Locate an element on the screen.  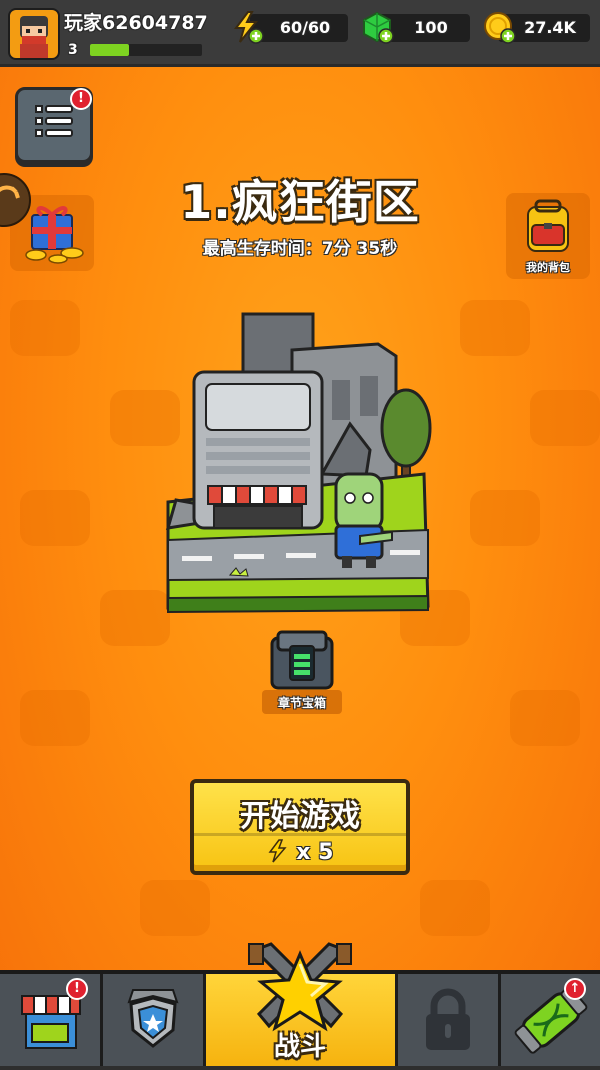
stage-title: 1.疯狂街区 is located at coordinates (300, 202).